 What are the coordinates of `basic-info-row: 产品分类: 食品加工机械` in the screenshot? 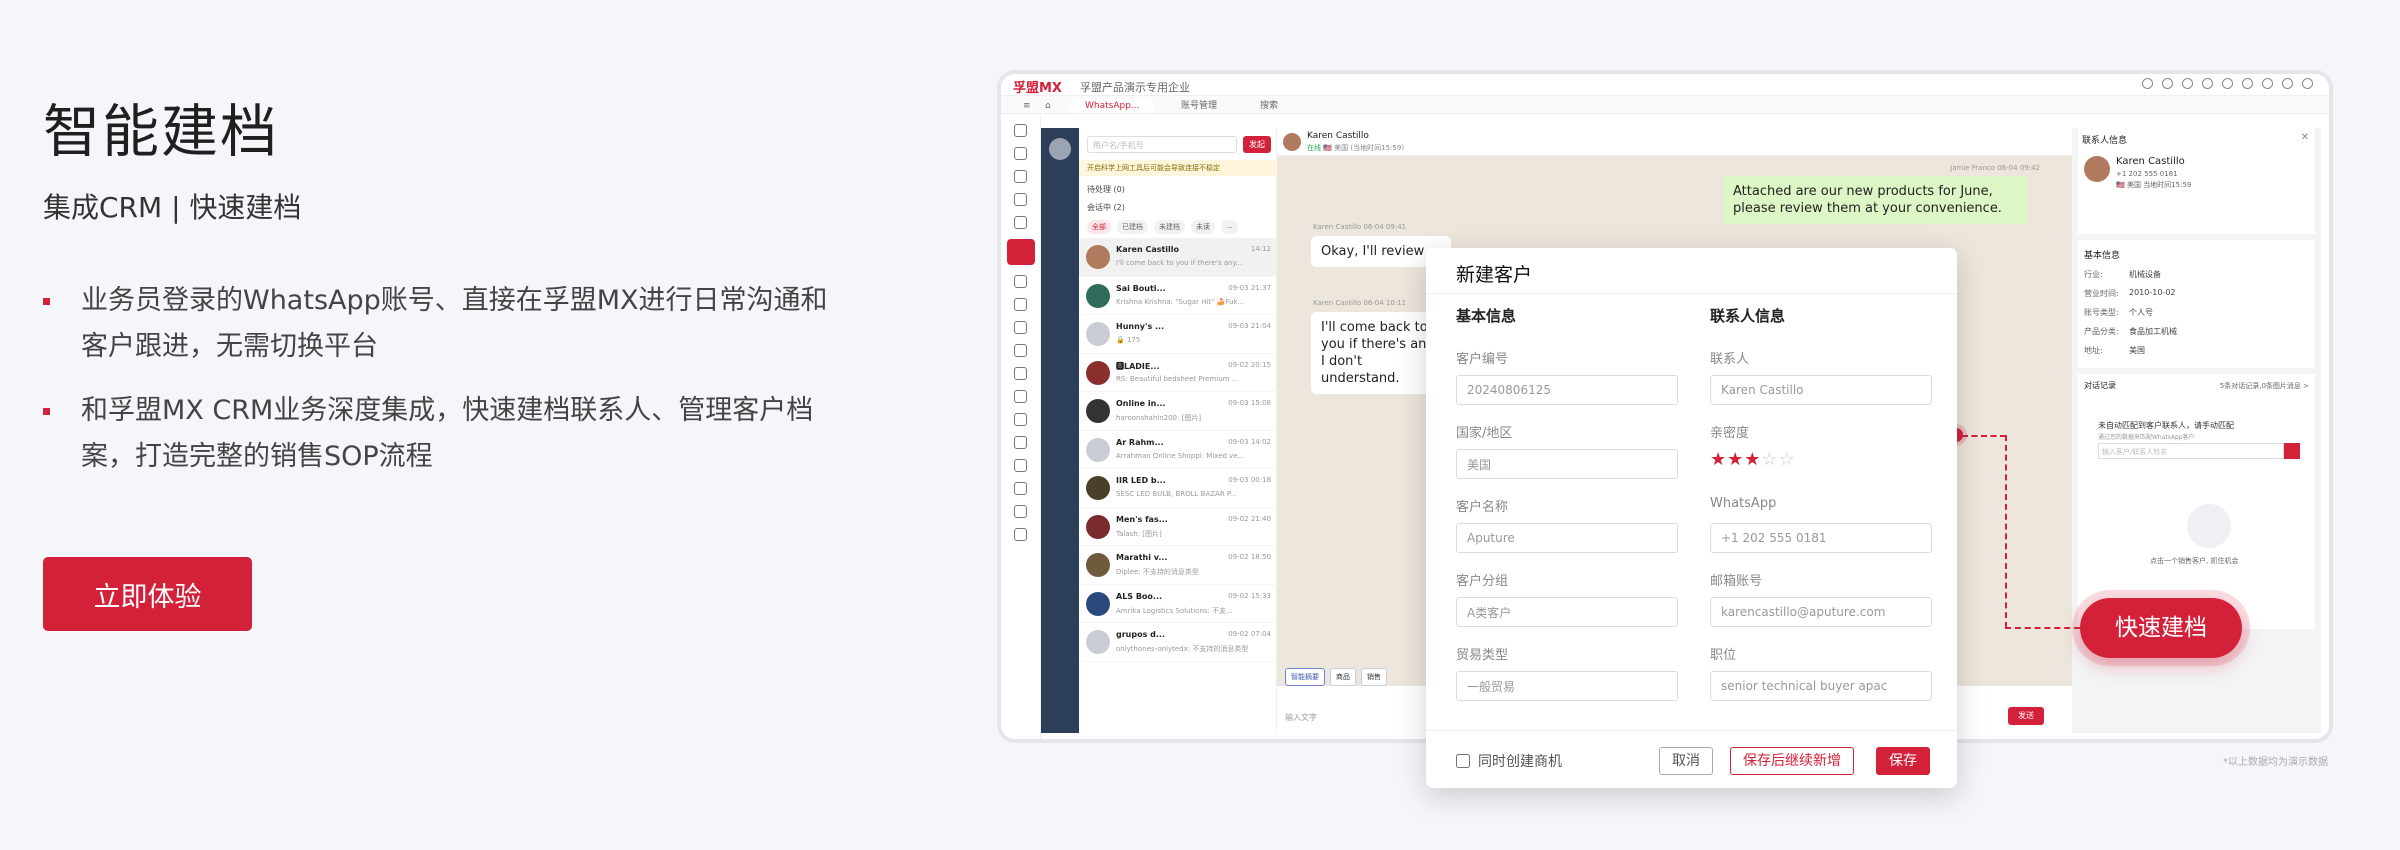 It's located at (2196, 335).